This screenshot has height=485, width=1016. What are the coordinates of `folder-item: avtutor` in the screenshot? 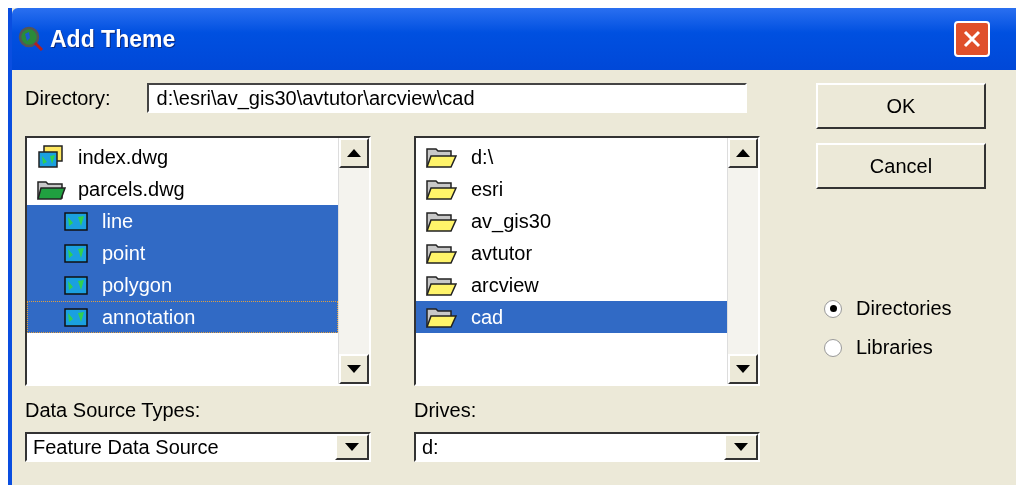 It's located at (571, 253).